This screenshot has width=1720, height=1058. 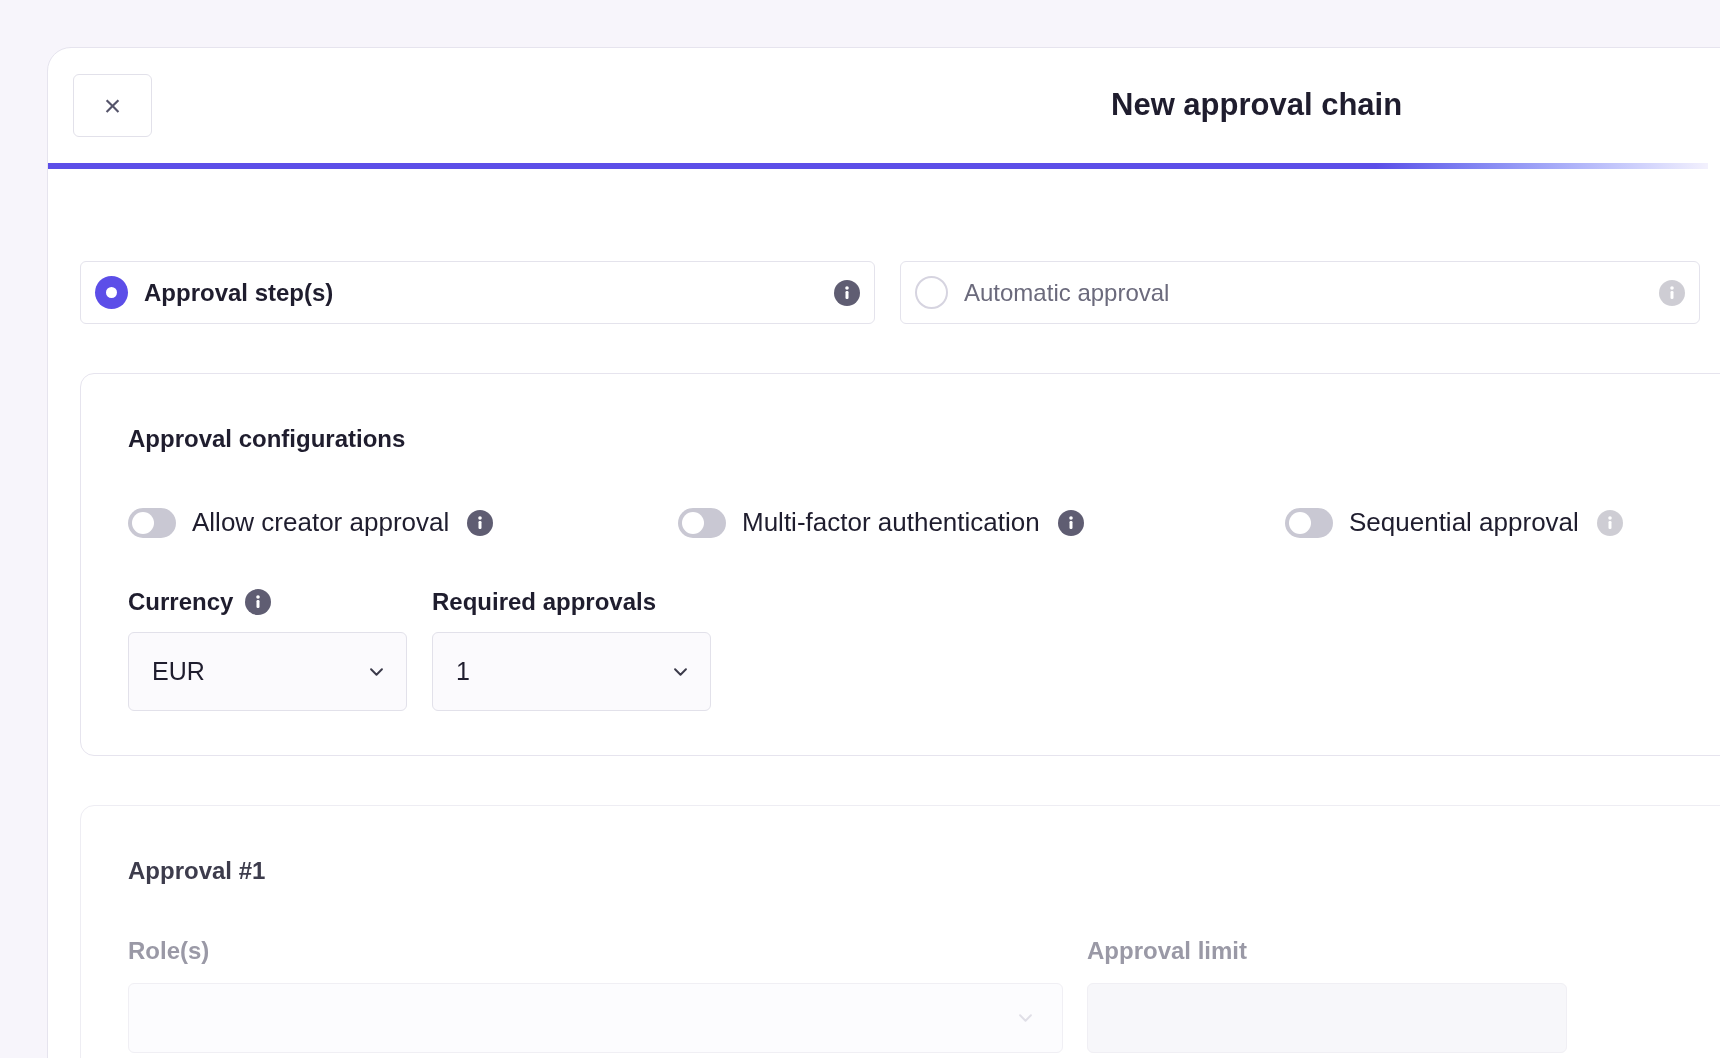 I want to click on select-value: EUR, so click(x=178, y=671).